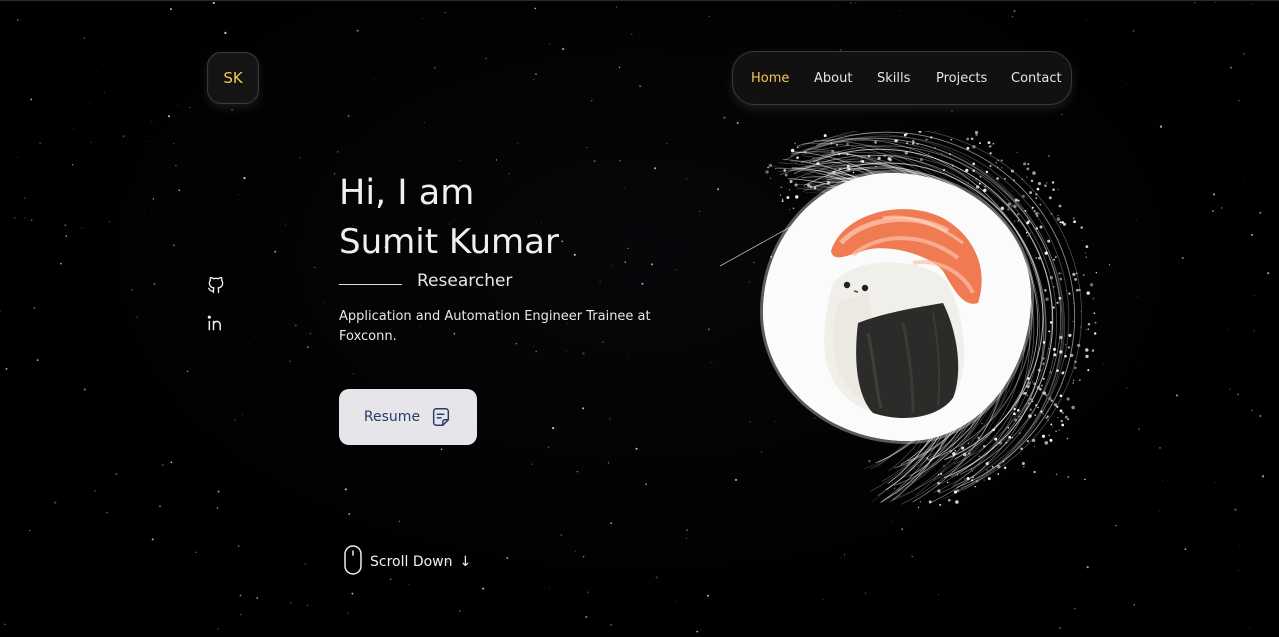 This screenshot has width=1279, height=637. I want to click on nav-projects: Projects, so click(961, 78).